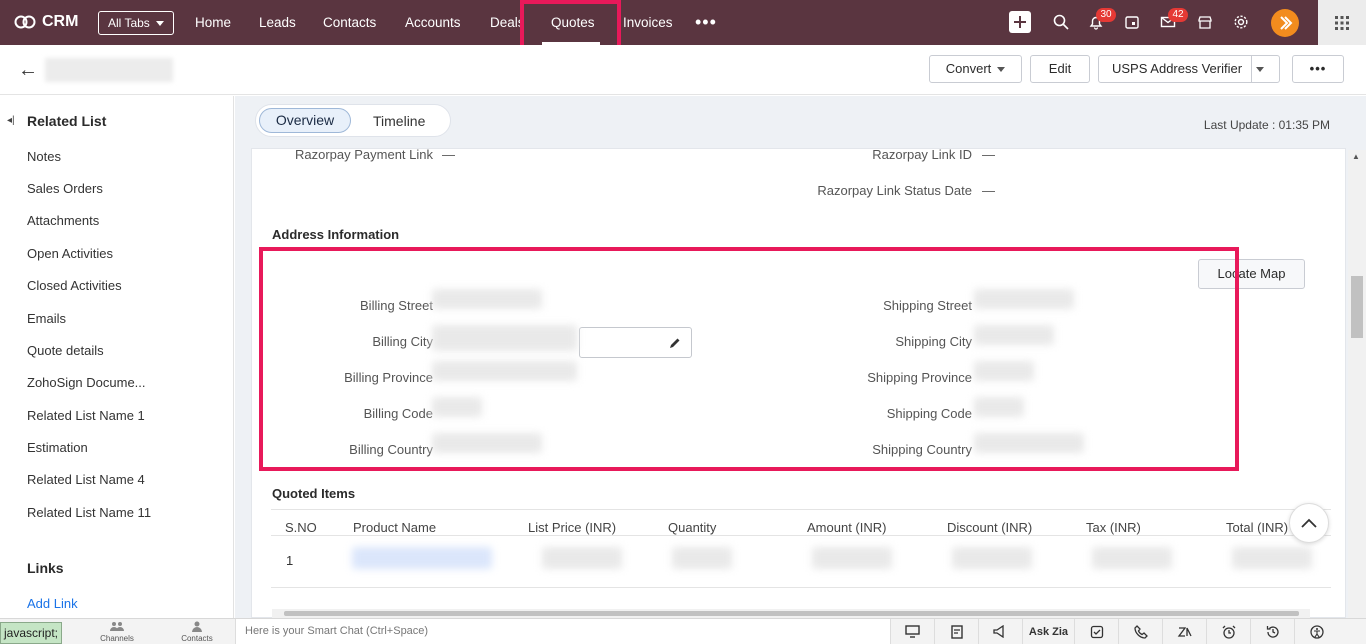 This screenshot has height=644, width=1366. What do you see at coordinates (1205, 22) in the screenshot?
I see `marketplace-icon` at bounding box center [1205, 22].